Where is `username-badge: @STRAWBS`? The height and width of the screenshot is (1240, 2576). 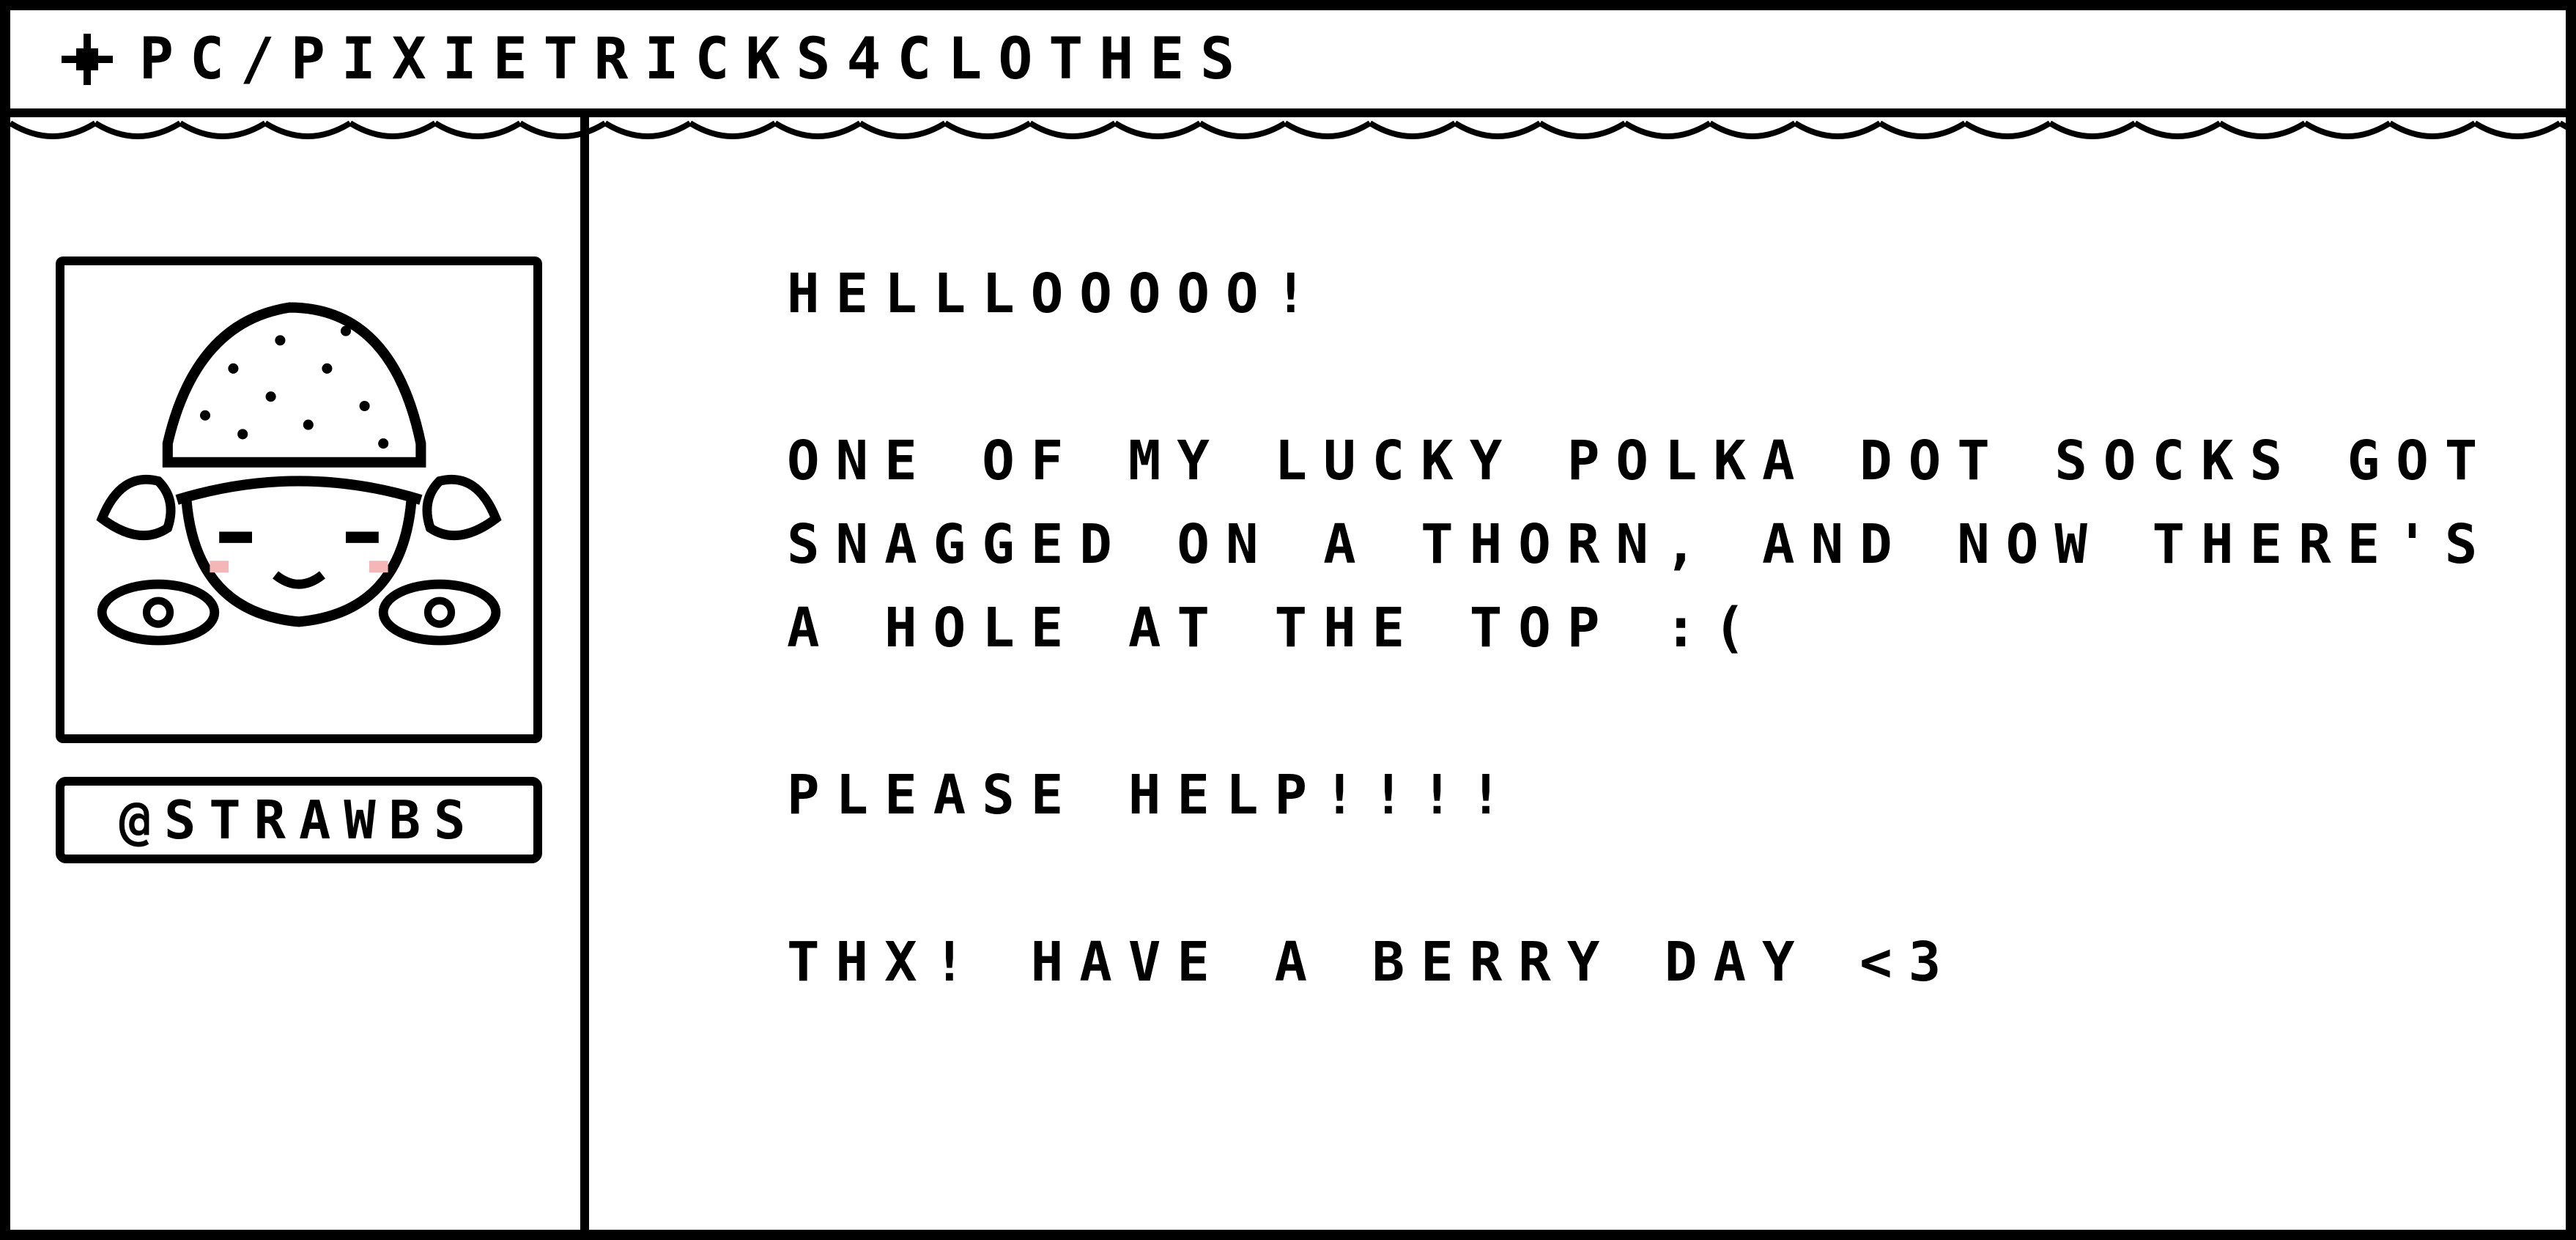
username-badge: @STRAWBS is located at coordinates (299, 820).